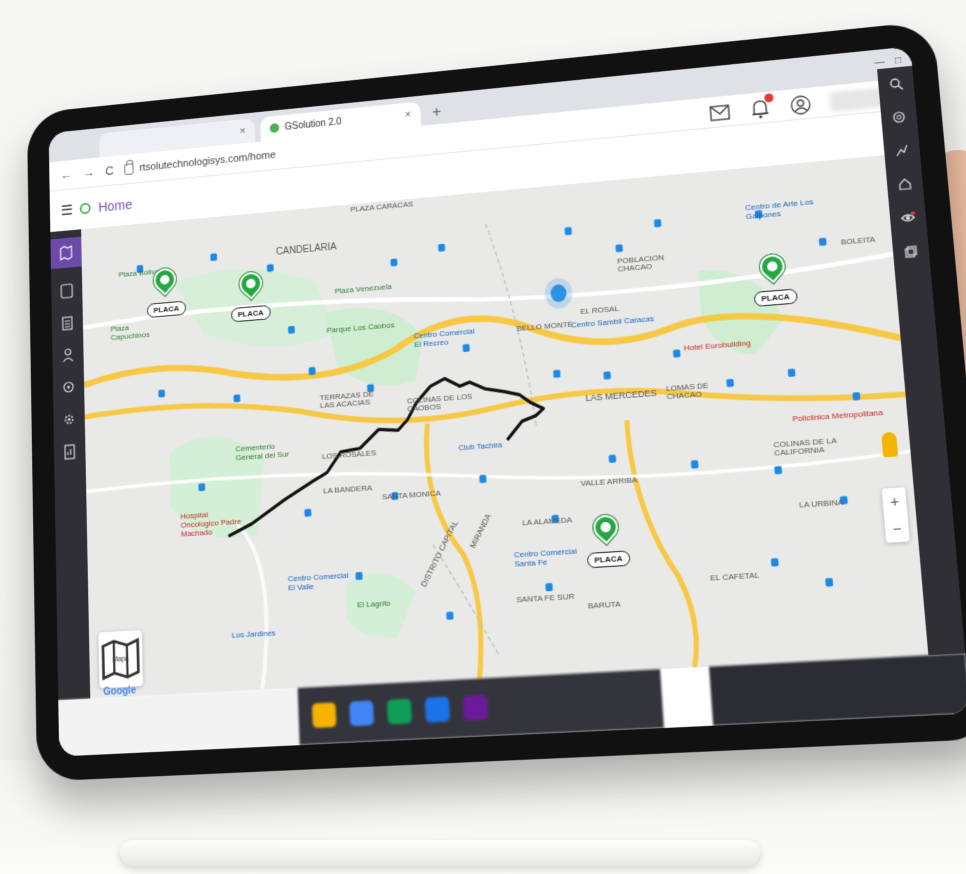  I want to click on blurred-footer-right, so click(837, 689).